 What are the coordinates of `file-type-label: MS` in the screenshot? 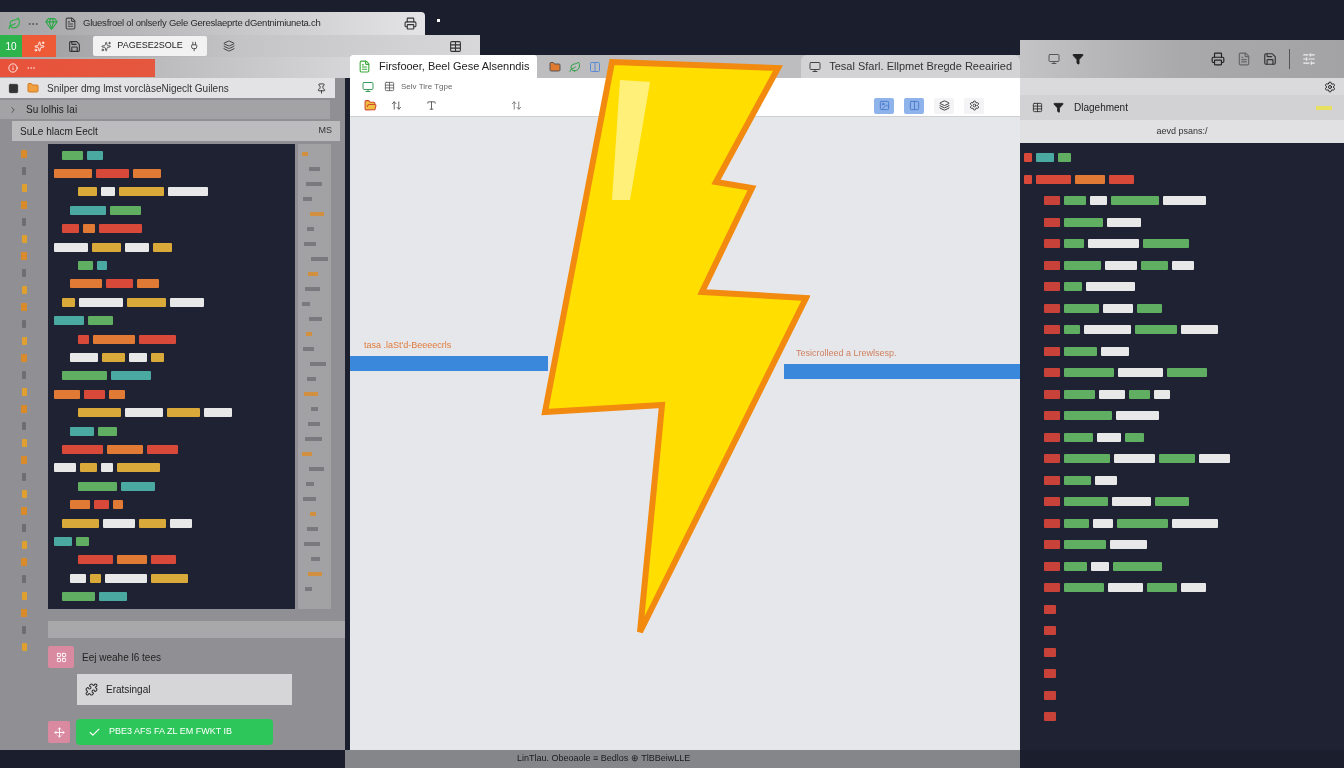 It's located at (325, 131).